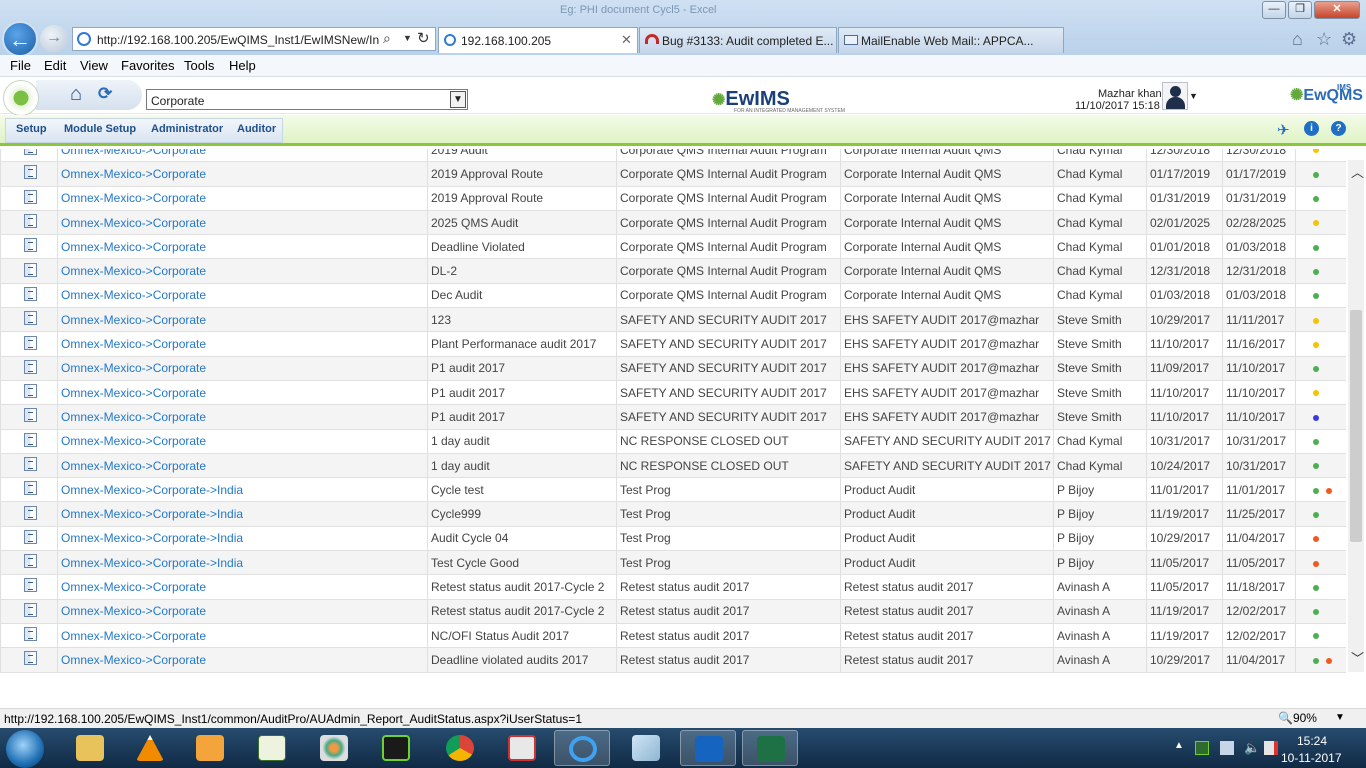 Image resolution: width=1366 pixels, height=768 pixels. What do you see at coordinates (55, 65) in the screenshot?
I see `menu-edit: Edit` at bounding box center [55, 65].